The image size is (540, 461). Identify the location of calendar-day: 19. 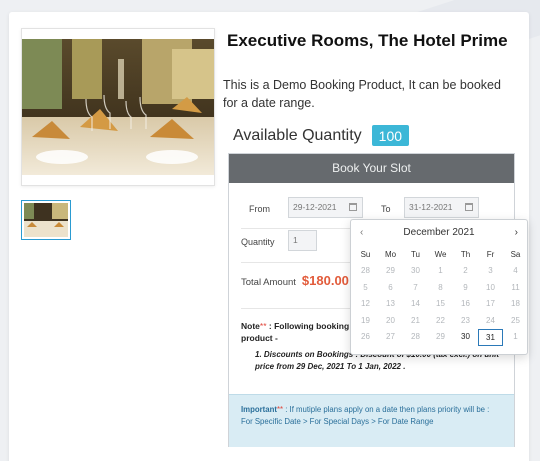
(365, 320).